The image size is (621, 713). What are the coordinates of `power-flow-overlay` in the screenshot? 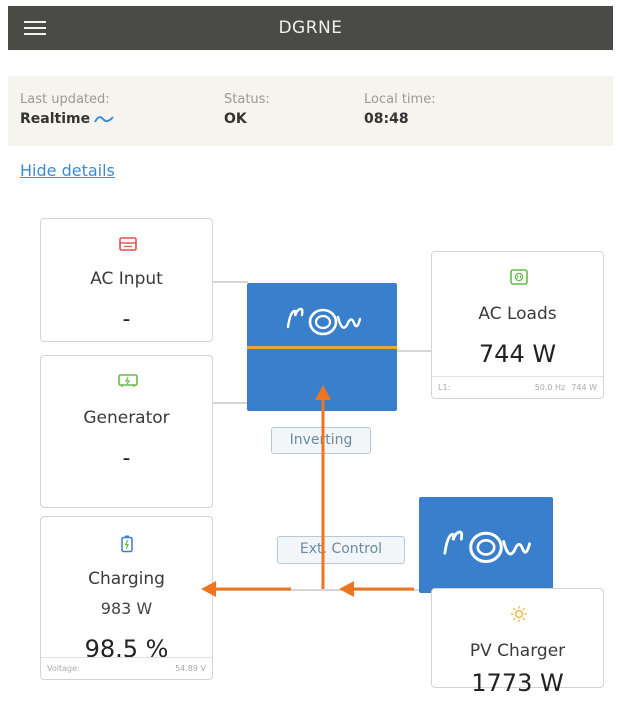 It's located at (307, 491).